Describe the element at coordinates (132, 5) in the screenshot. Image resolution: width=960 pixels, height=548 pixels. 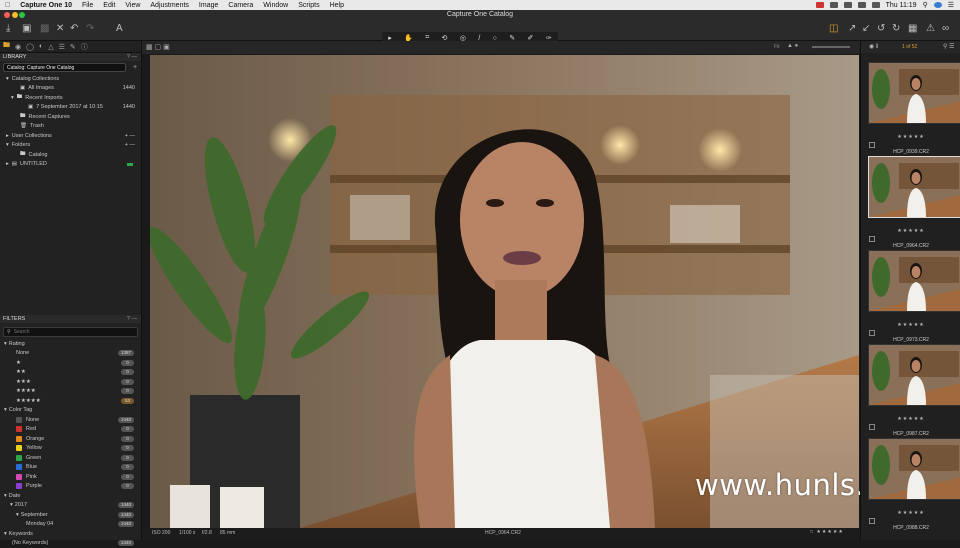
I see `menu-view: View` at that location.